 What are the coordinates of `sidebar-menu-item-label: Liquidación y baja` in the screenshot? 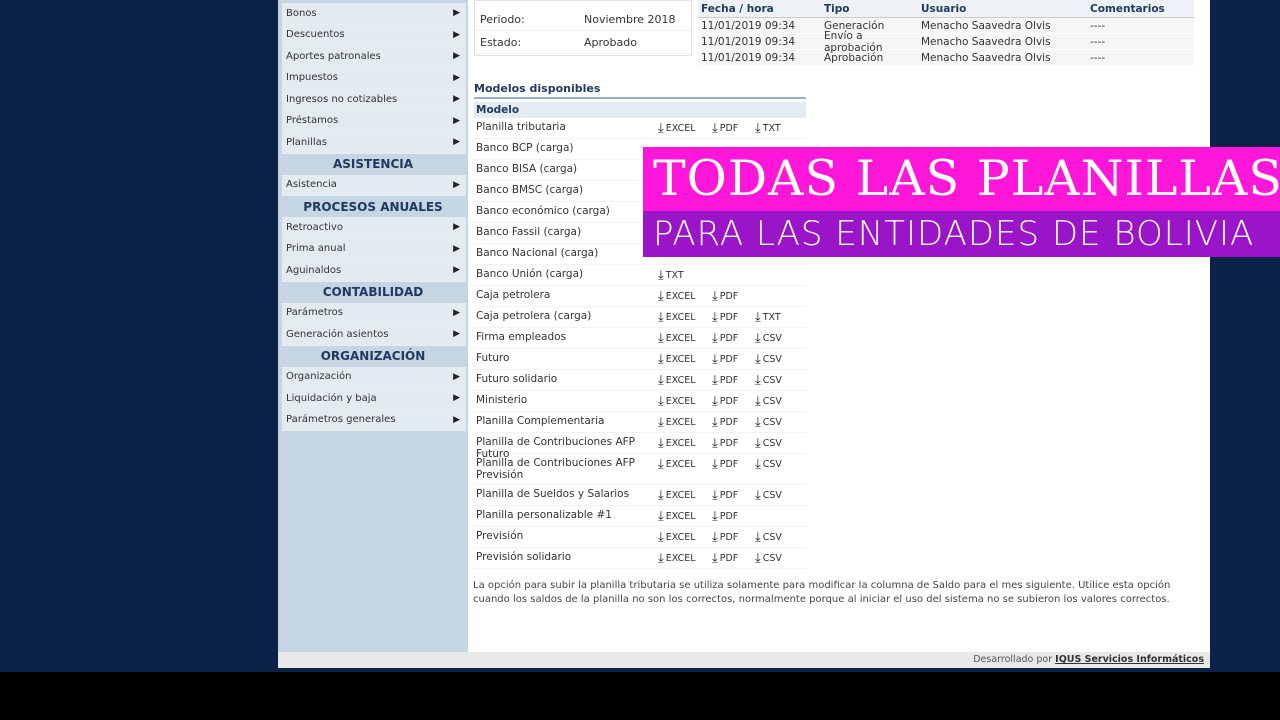 It's located at (331, 398).